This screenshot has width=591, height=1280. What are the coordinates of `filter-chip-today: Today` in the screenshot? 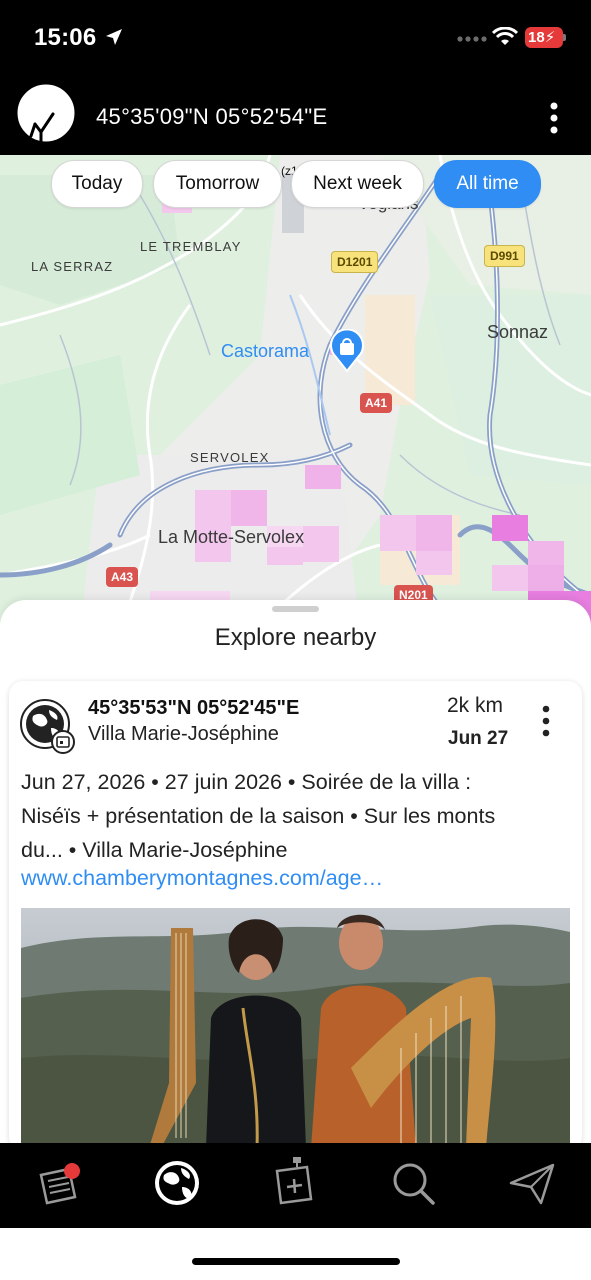 It's located at (97, 184).